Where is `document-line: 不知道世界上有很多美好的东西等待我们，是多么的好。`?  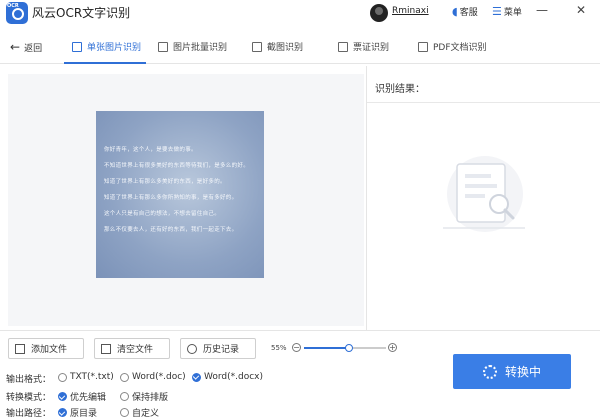
document-line: 不知道世界上有很多美好的东西等待我们，是多么的好。 is located at coordinates (177, 166).